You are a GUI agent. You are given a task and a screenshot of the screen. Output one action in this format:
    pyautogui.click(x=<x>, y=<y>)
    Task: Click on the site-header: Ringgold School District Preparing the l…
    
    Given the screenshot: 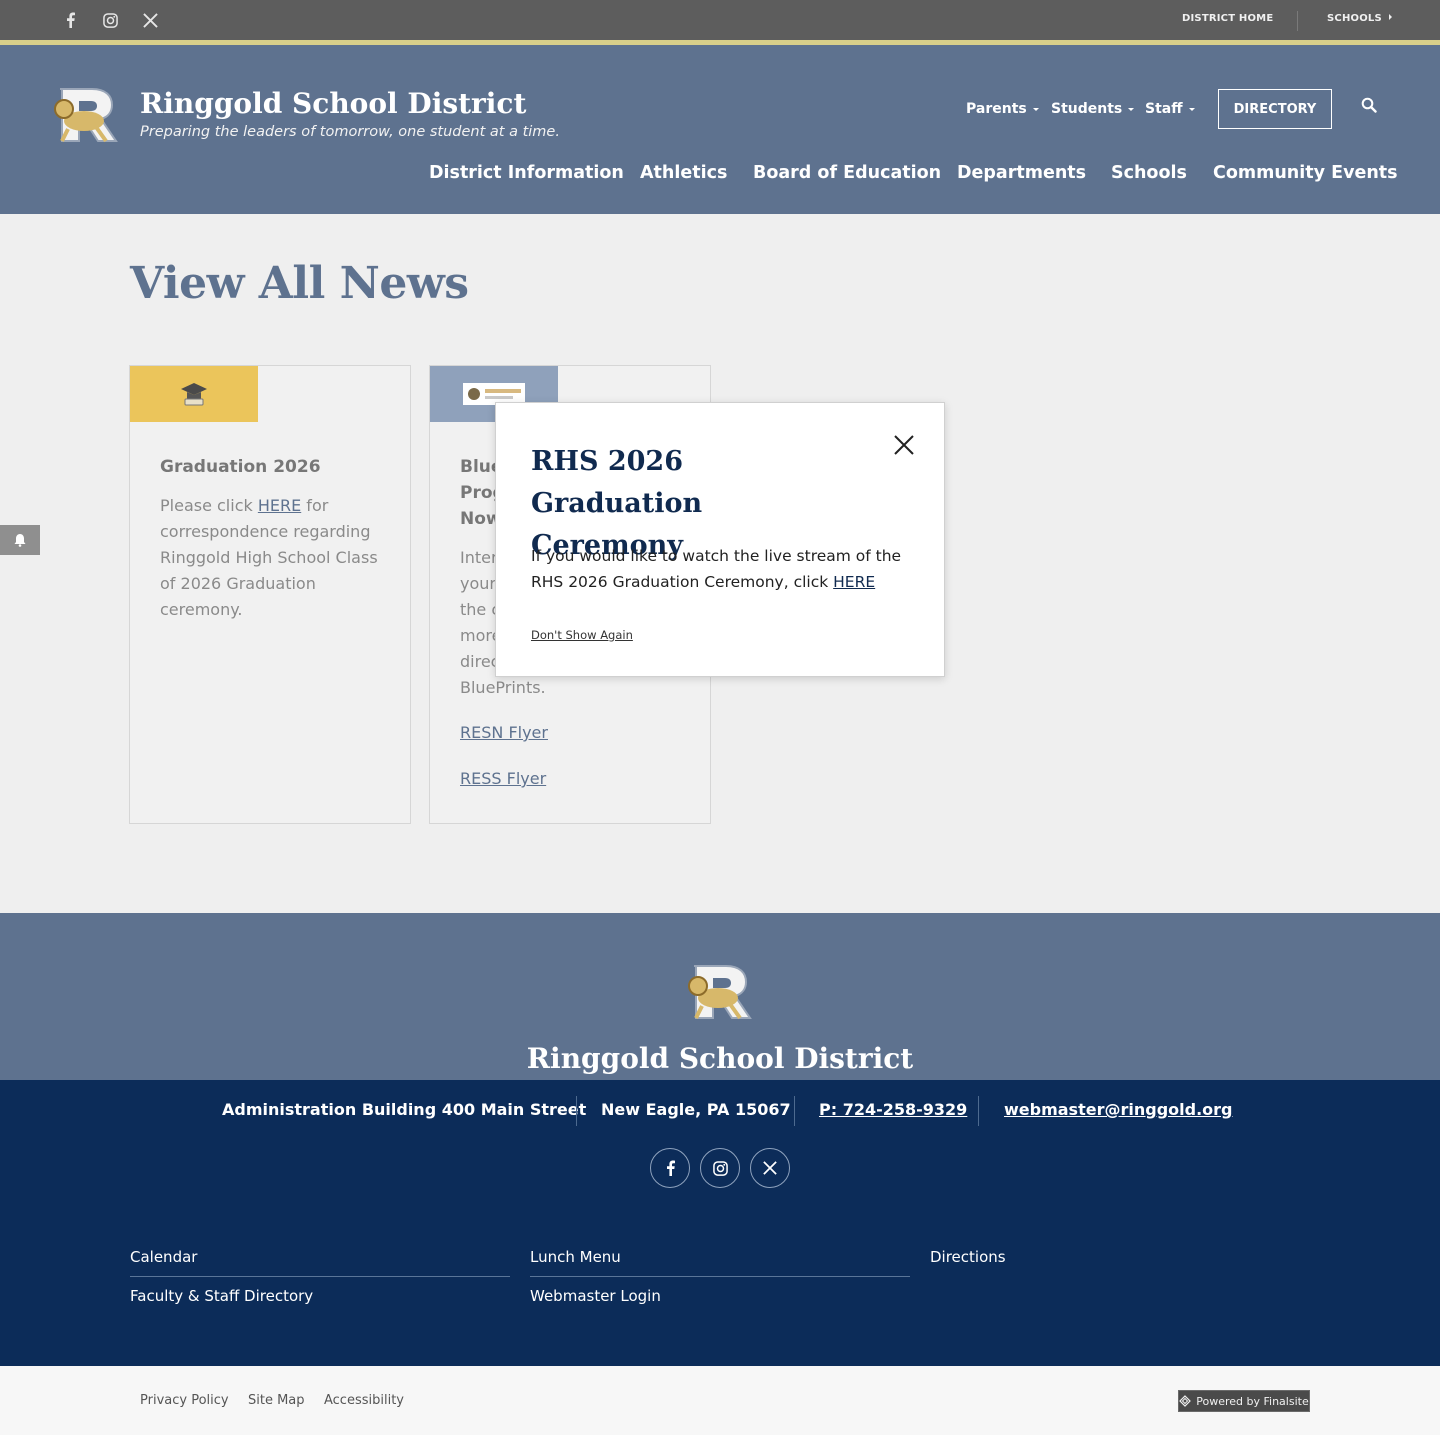 What is the action you would take?
    pyautogui.click(x=720, y=129)
    